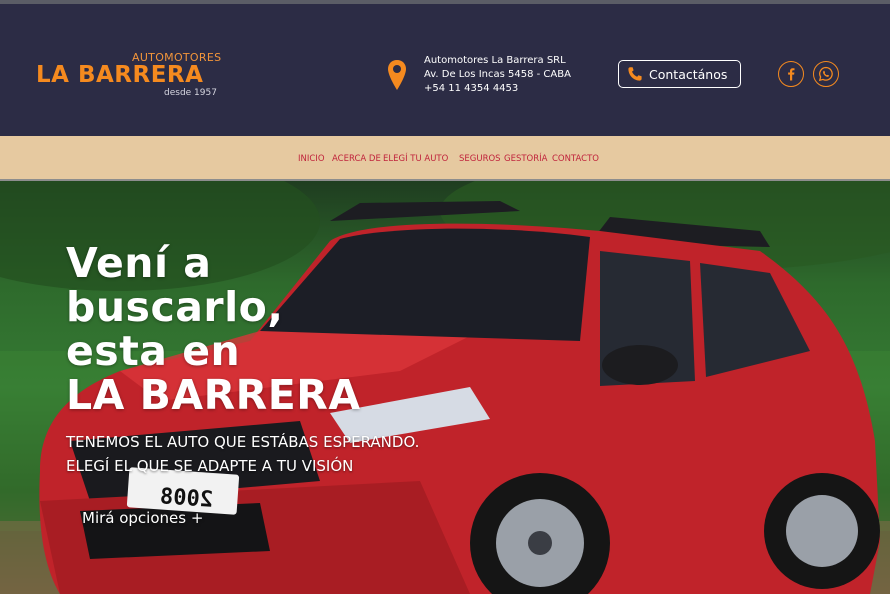 The width and height of the screenshot is (890, 594). Describe the element at coordinates (575, 159) in the screenshot. I see `nav-item-contacto: CONTACTO` at that location.